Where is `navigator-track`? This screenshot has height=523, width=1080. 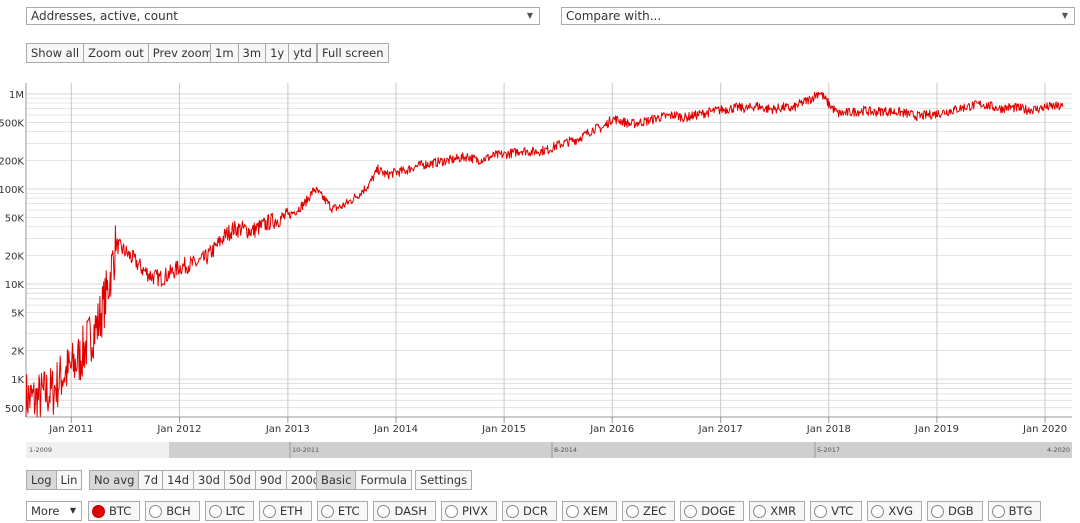 navigator-track is located at coordinates (549, 450).